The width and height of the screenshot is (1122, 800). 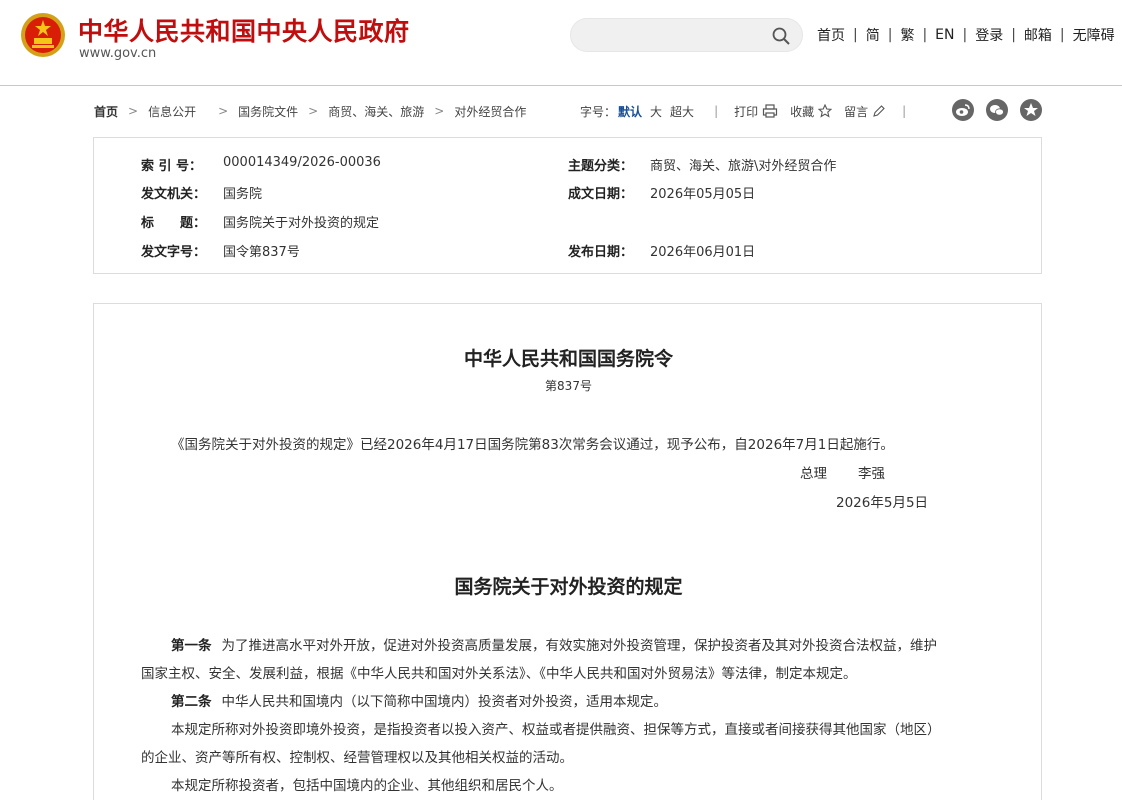 What do you see at coordinates (746, 111) in the screenshot?
I see `print-label: 打印` at bounding box center [746, 111].